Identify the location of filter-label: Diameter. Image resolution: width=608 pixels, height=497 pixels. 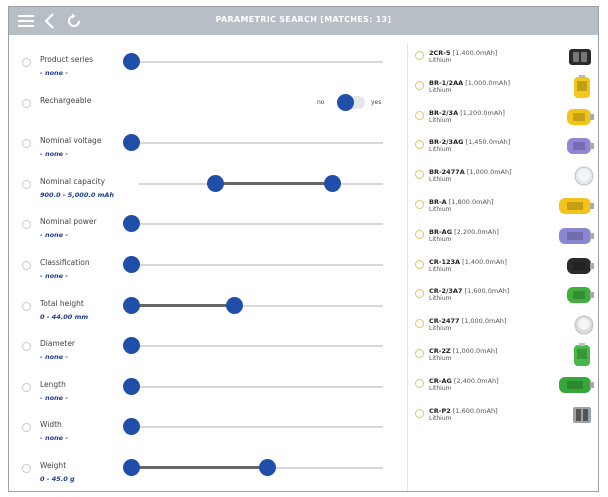
(58, 344).